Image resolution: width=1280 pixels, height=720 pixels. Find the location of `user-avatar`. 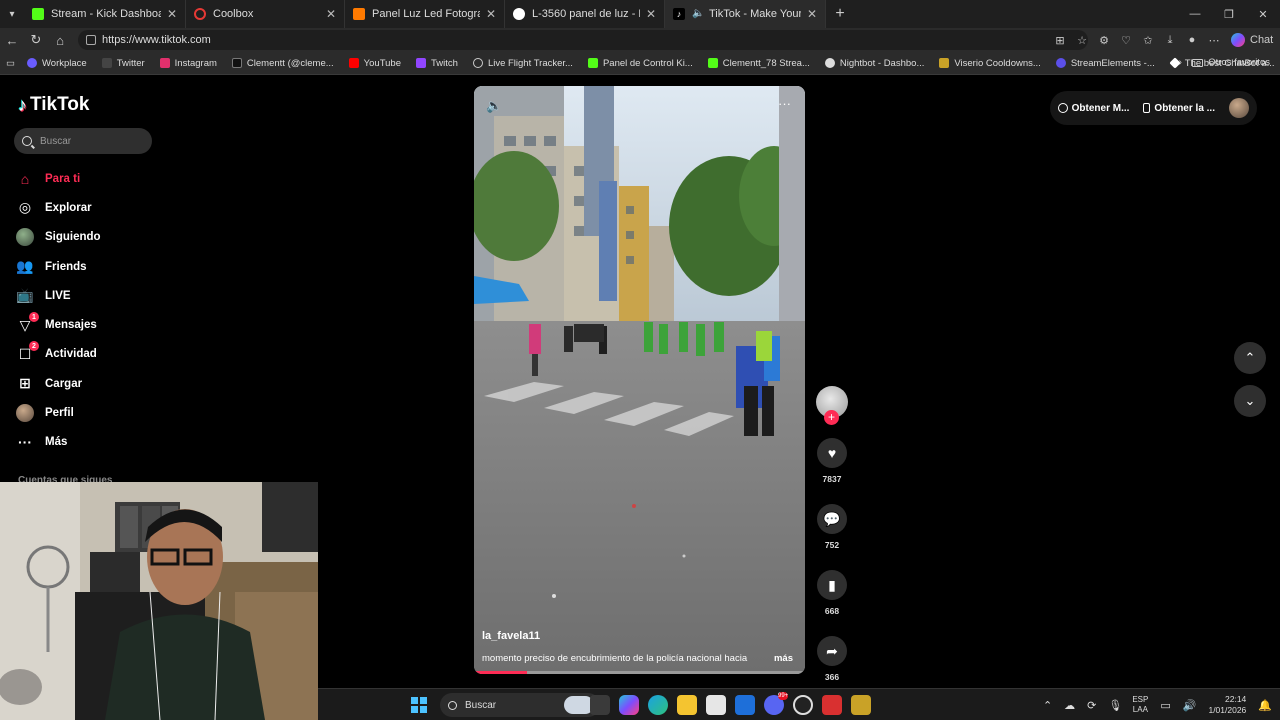

user-avatar is located at coordinates (1239, 108).